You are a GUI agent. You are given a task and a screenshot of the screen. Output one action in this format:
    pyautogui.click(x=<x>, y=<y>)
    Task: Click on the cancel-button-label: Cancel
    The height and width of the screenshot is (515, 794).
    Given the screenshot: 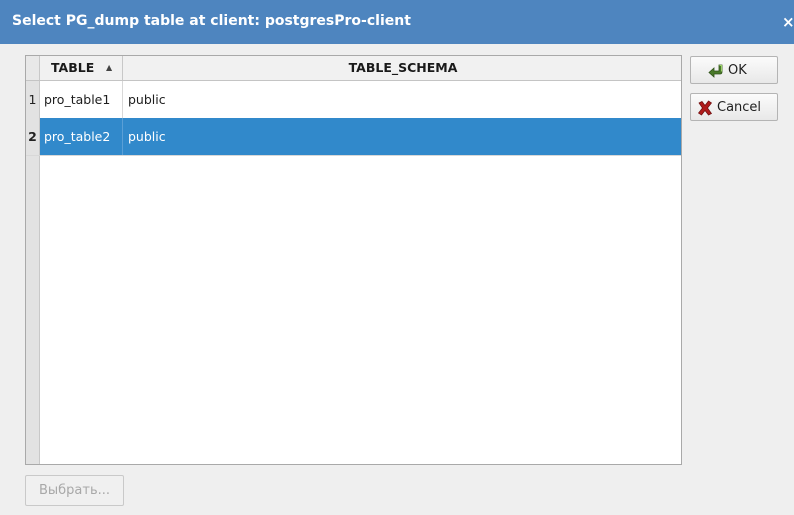 What is the action you would take?
    pyautogui.click(x=739, y=107)
    